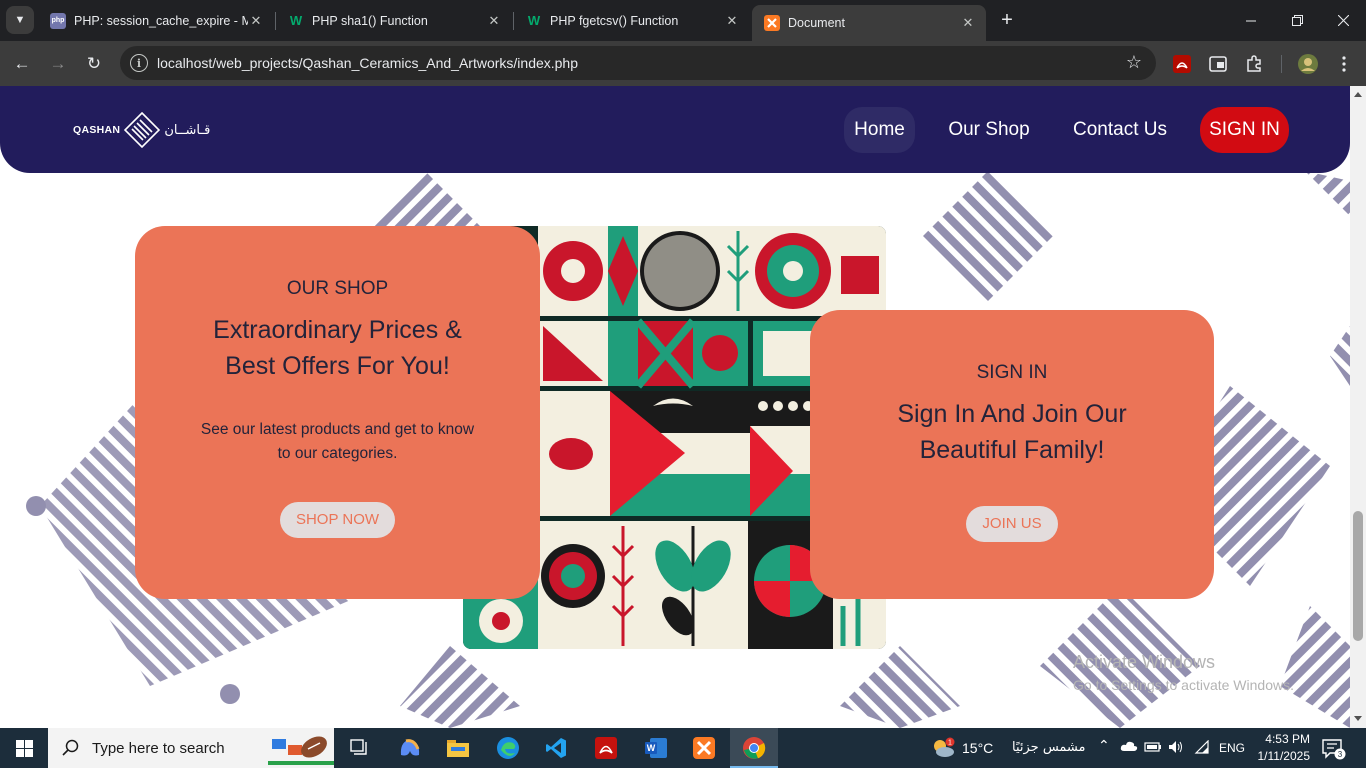  I want to click on nav-home: Home, so click(879, 130).